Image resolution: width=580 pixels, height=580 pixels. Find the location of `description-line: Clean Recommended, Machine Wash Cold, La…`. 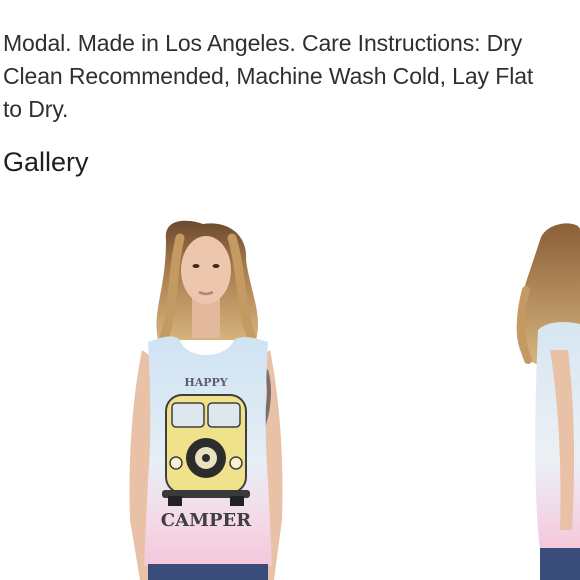

description-line: Clean Recommended, Machine Wash Cold, La… is located at coordinates (268, 76).